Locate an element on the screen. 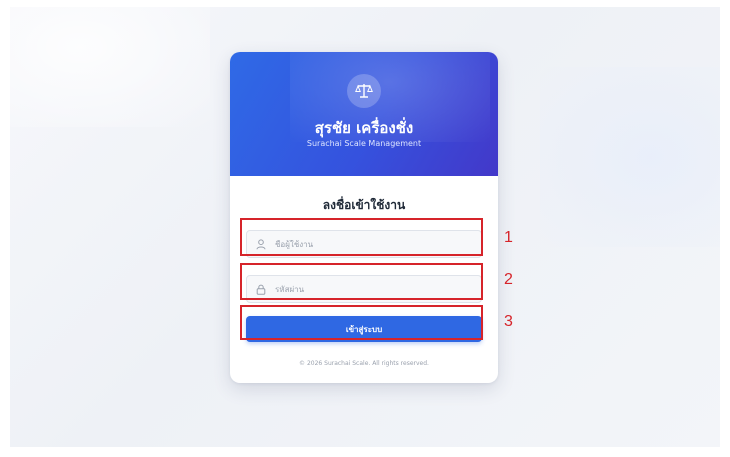 The height and width of the screenshot is (457, 730). annotation-box-login is located at coordinates (361, 322).